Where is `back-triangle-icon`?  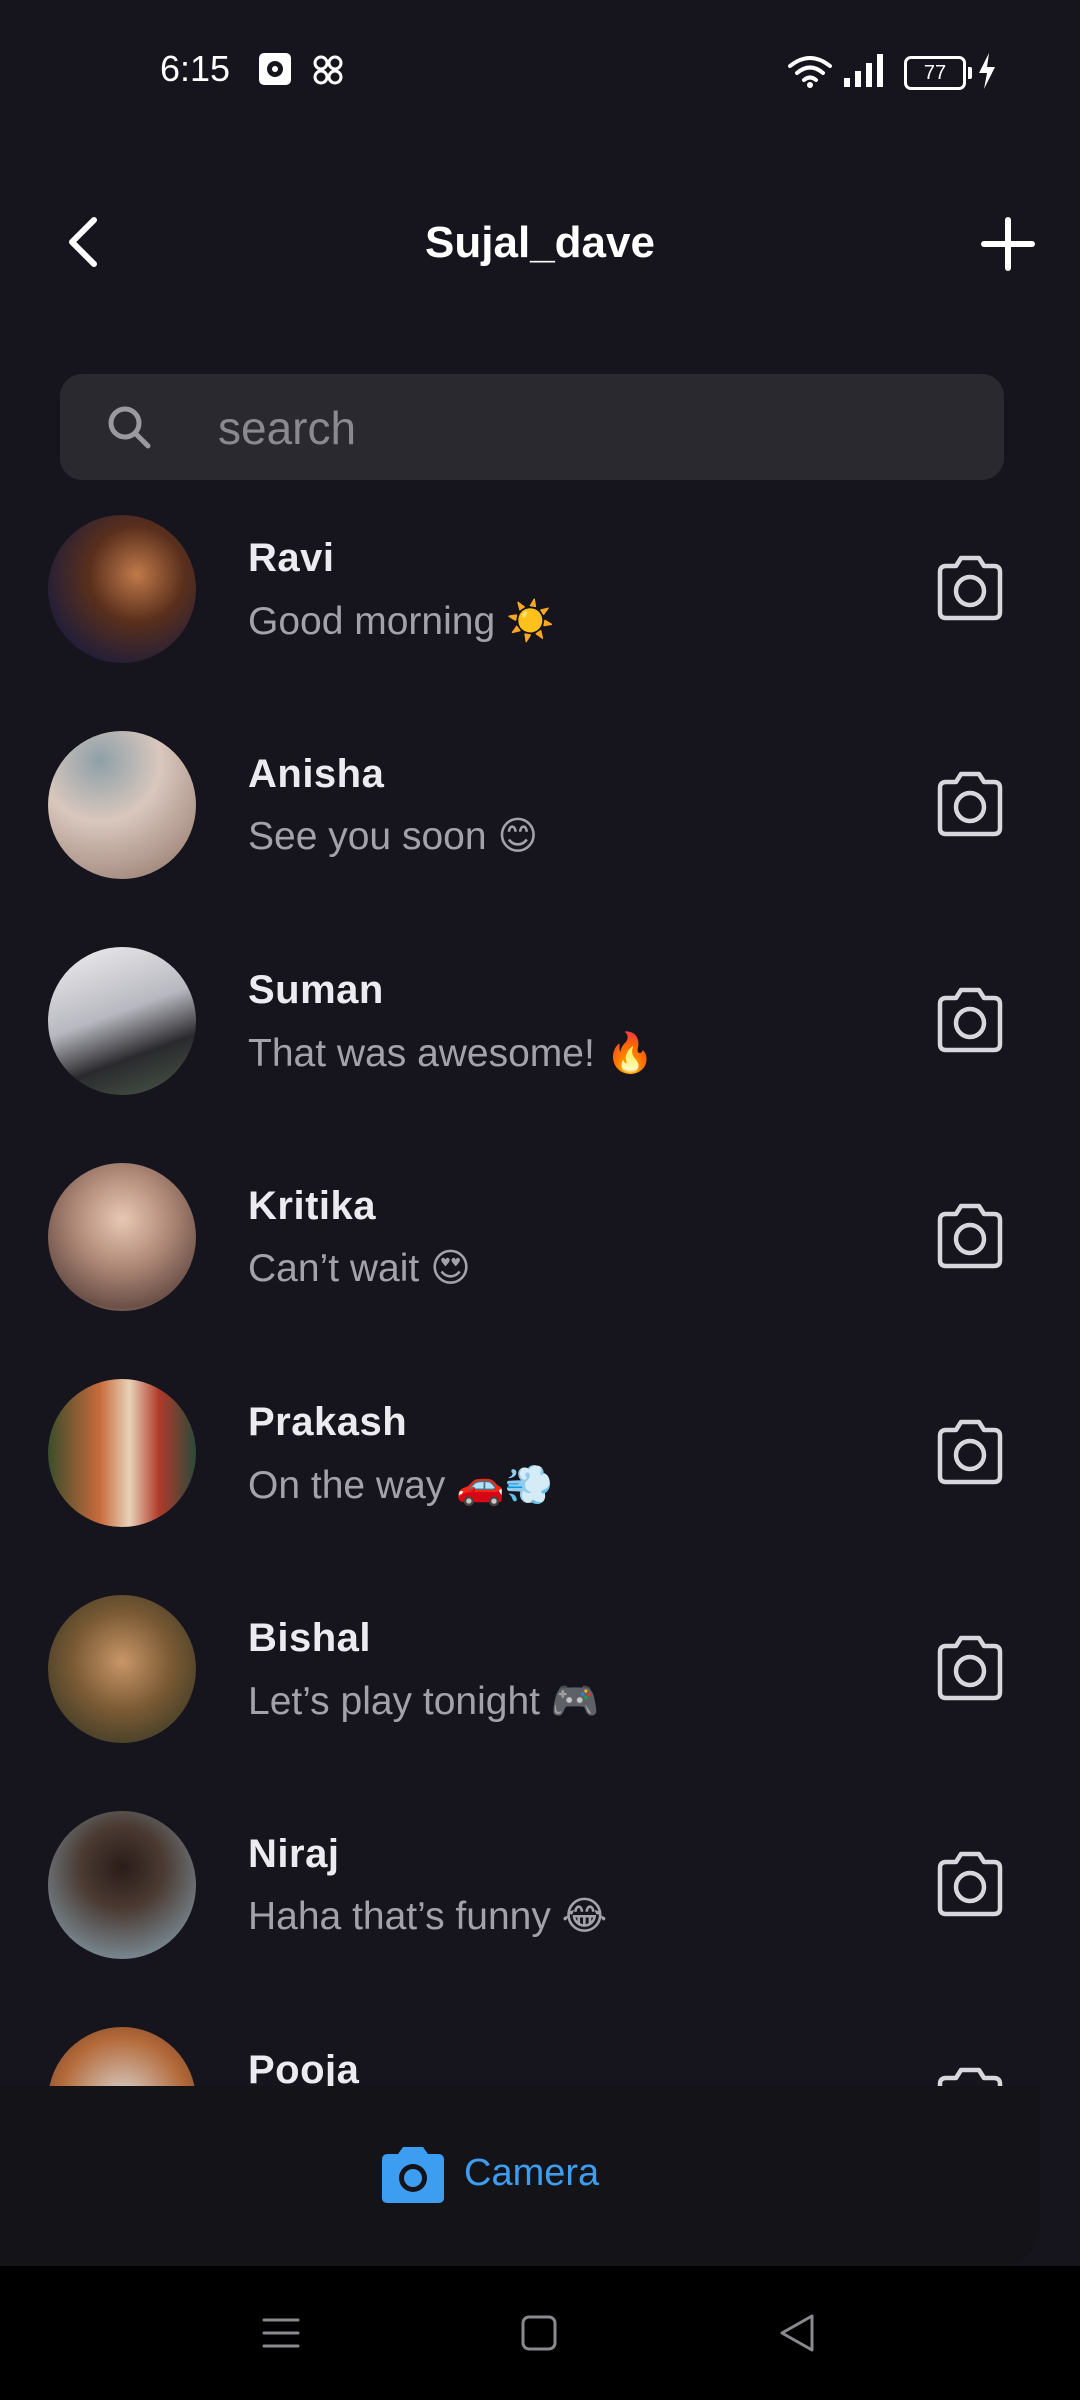 back-triangle-icon is located at coordinates (797, 2333).